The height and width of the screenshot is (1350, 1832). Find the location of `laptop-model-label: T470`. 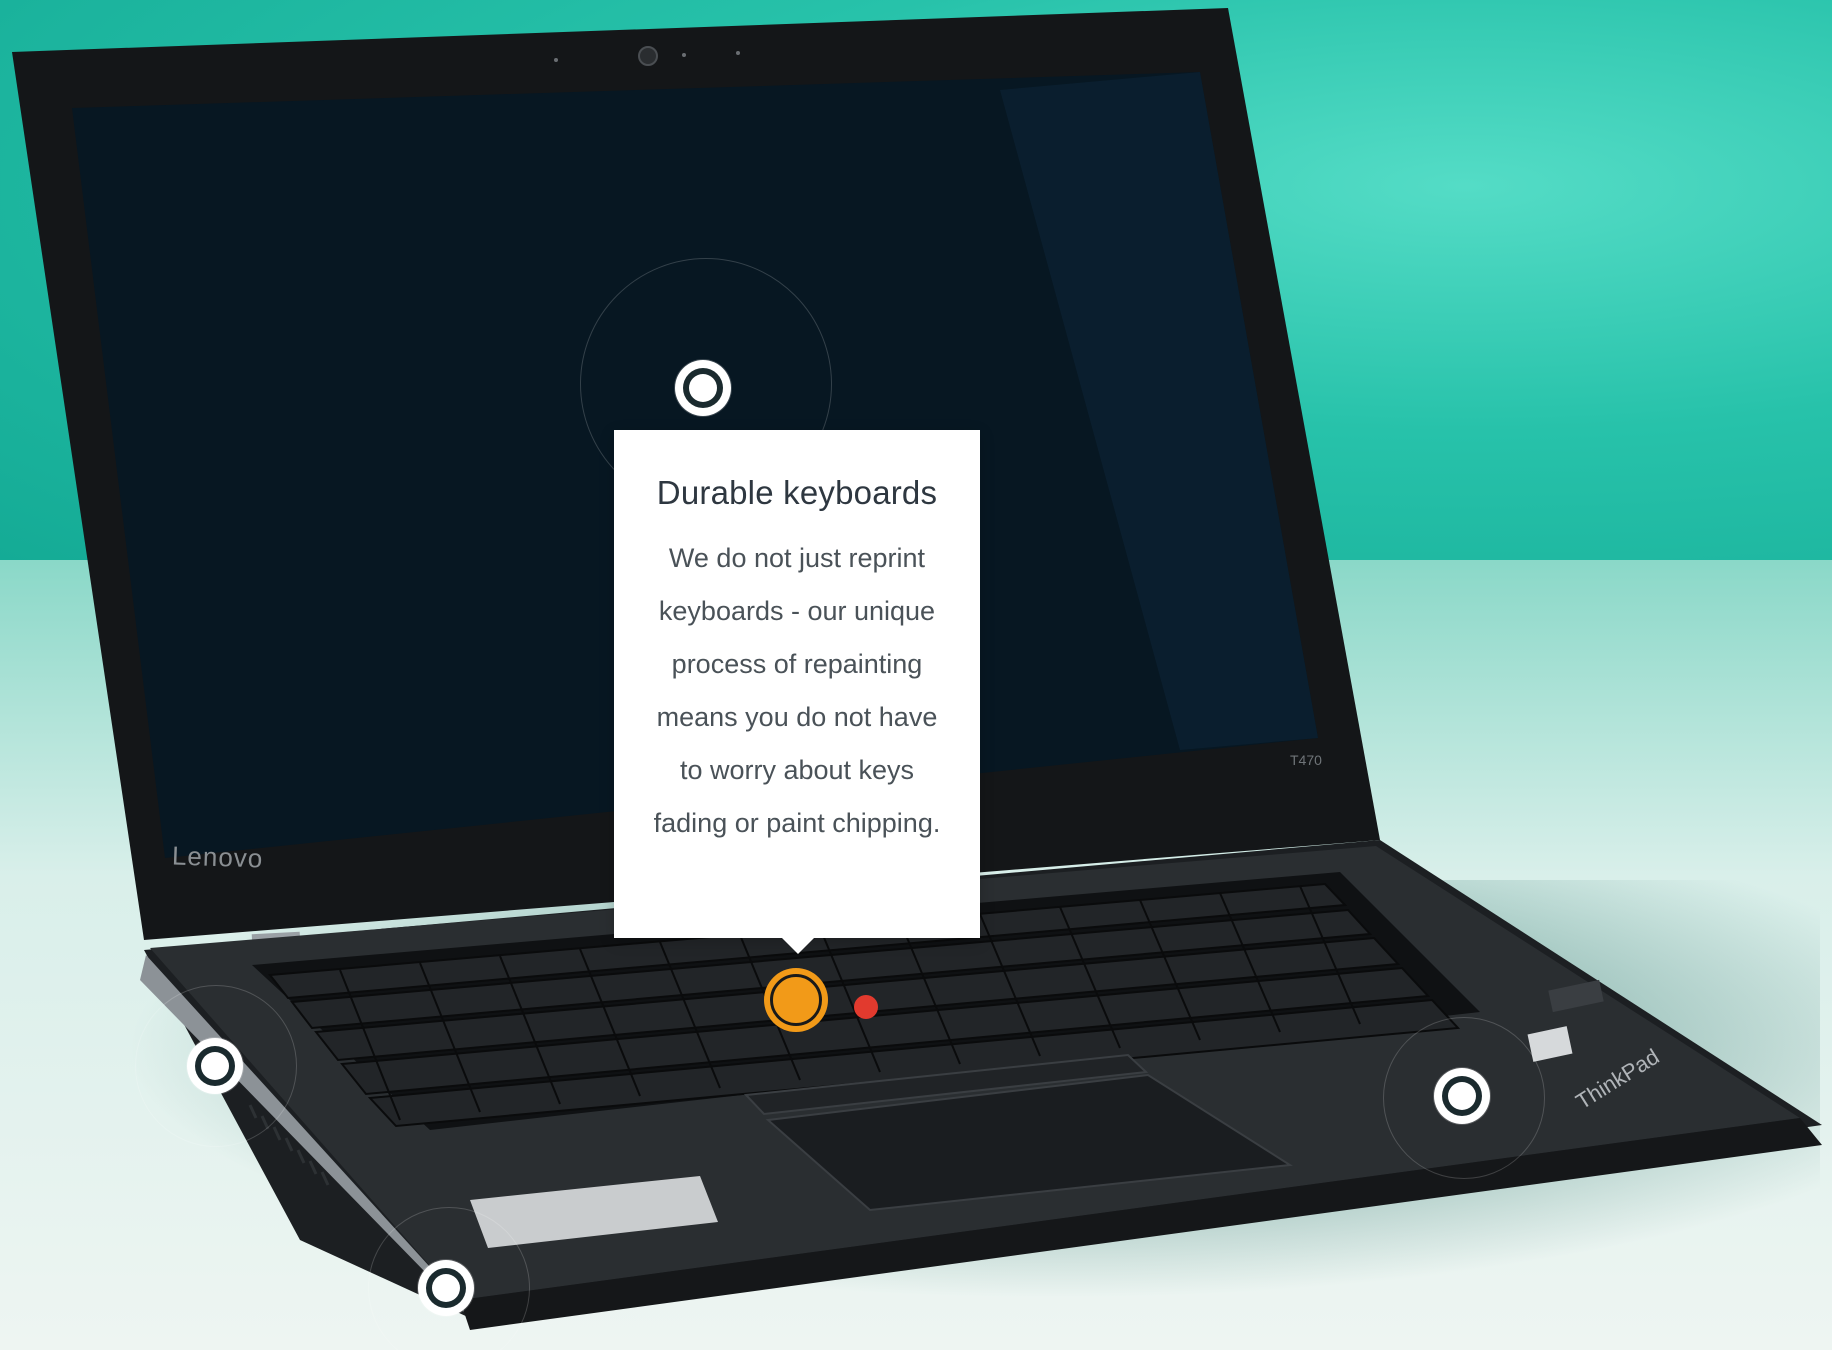

laptop-model-label: T470 is located at coordinates (1306, 760).